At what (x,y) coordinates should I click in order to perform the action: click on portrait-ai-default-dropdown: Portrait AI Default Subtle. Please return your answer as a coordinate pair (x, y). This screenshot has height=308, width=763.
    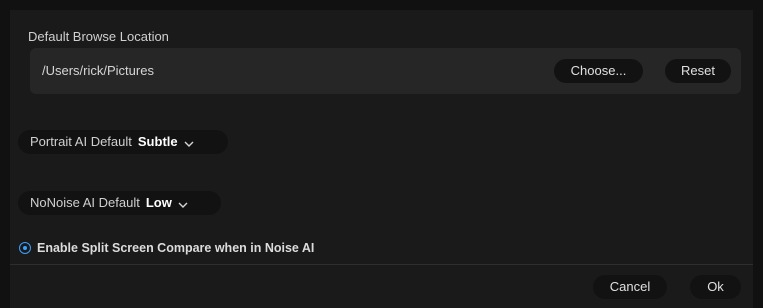
    Looking at the image, I should click on (123, 142).